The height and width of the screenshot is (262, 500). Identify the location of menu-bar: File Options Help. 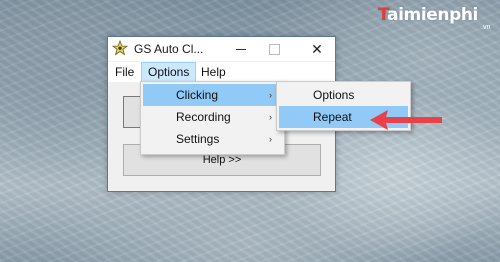
(221, 72).